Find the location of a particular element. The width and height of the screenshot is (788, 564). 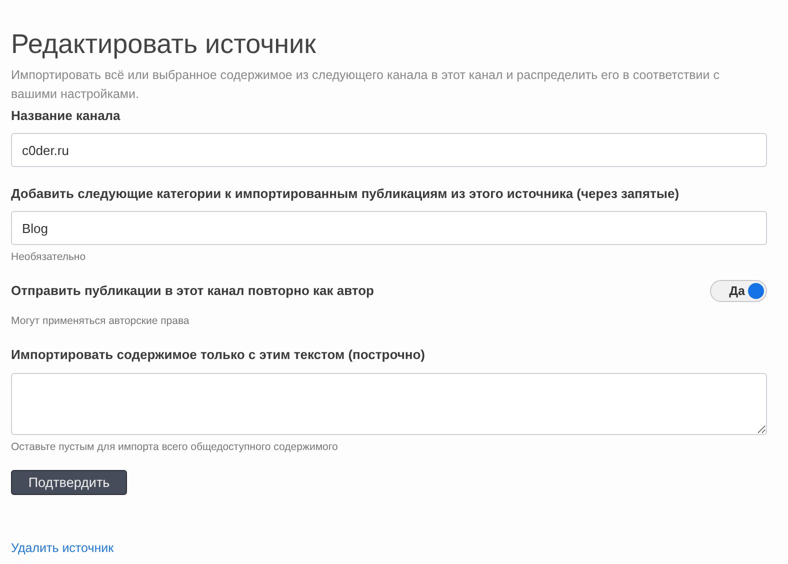

input-field: c0der.ru is located at coordinates (389, 150).